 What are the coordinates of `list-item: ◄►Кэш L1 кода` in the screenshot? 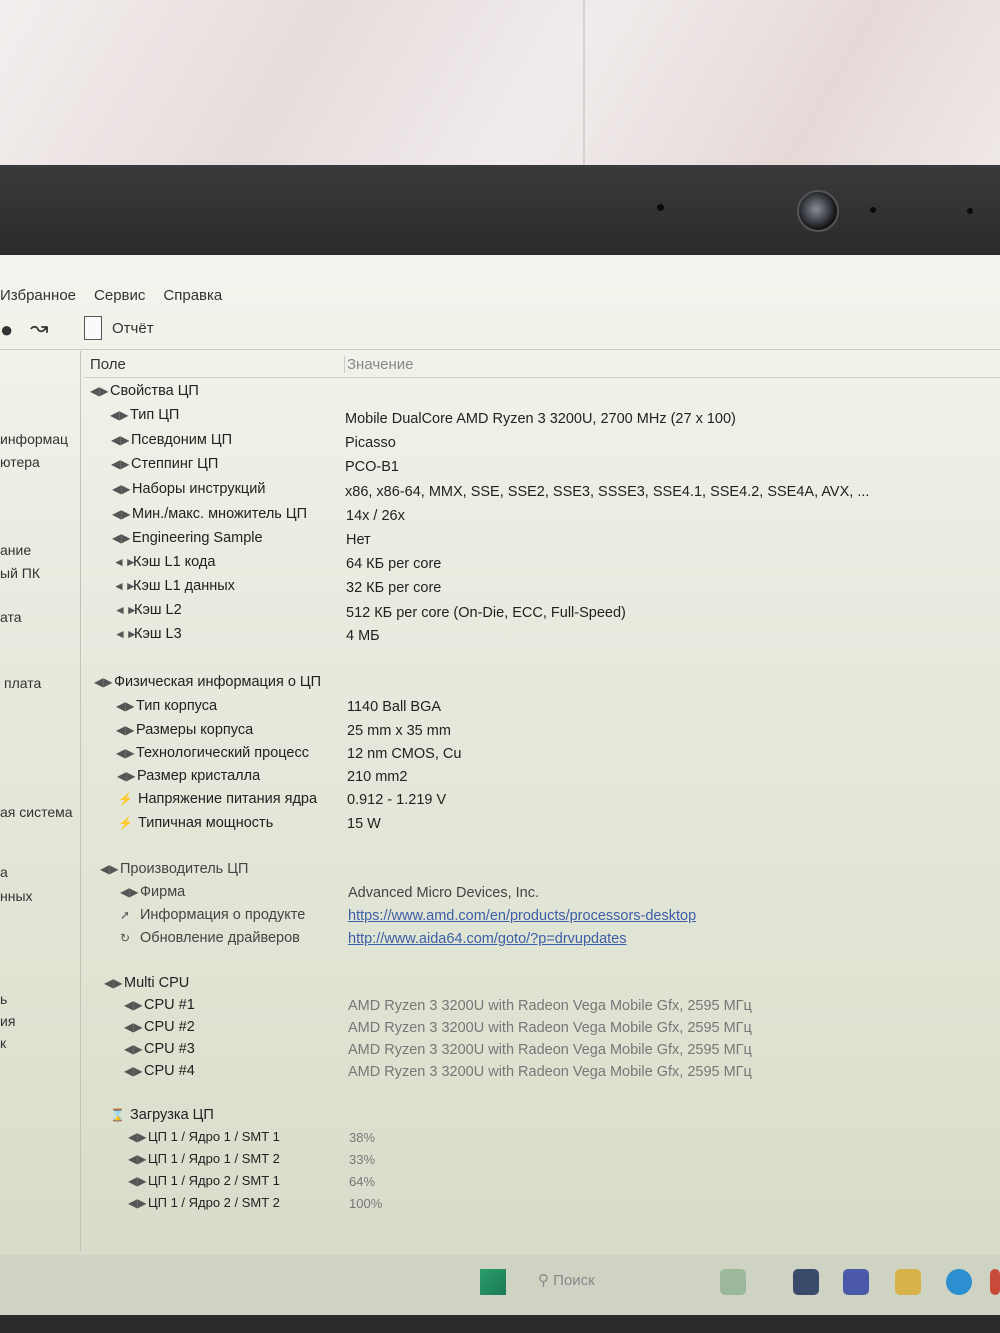 It's located at (164, 562).